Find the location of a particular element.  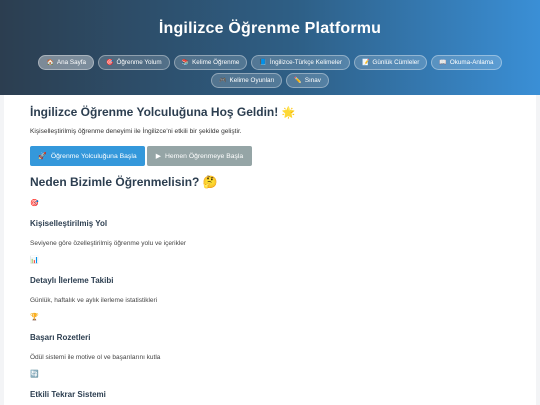

feature-title: Etkili Tekrar Sistemi is located at coordinates (68, 394).